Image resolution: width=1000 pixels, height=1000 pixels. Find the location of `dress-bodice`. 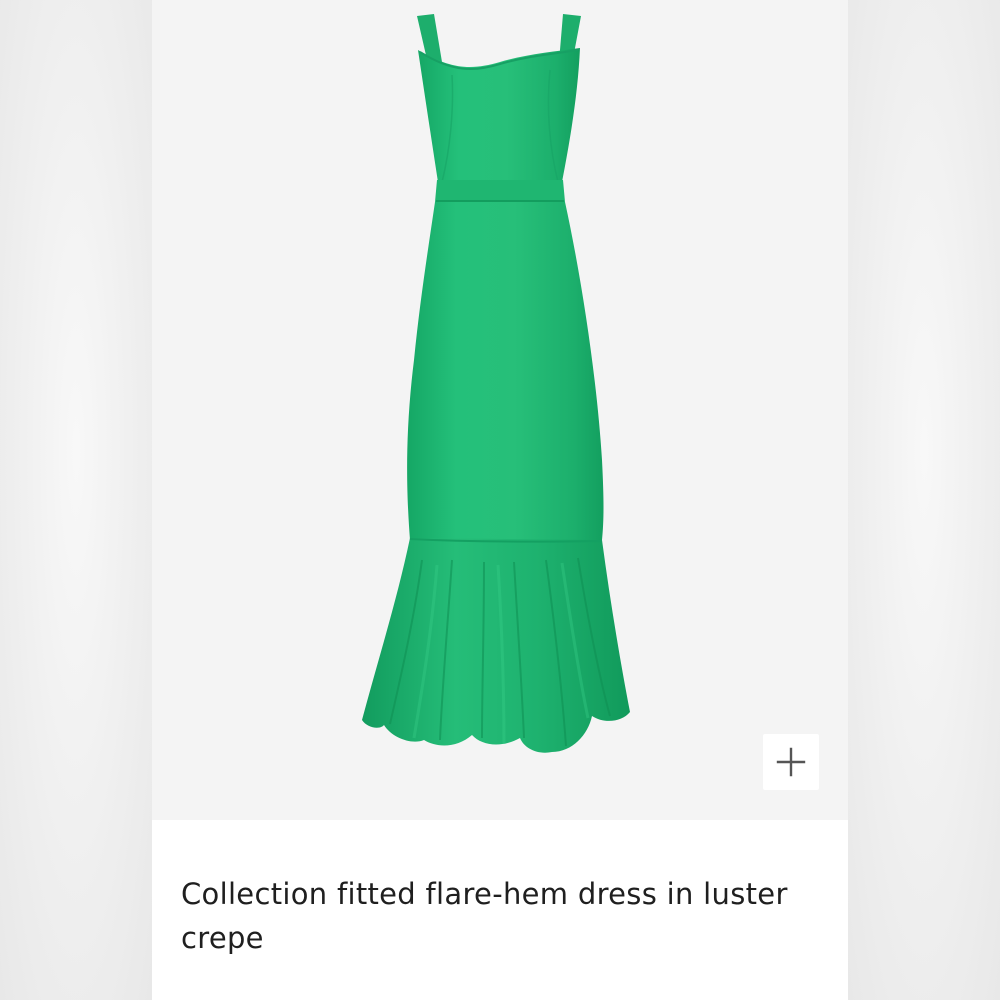

dress-bodice is located at coordinates (499, 115).